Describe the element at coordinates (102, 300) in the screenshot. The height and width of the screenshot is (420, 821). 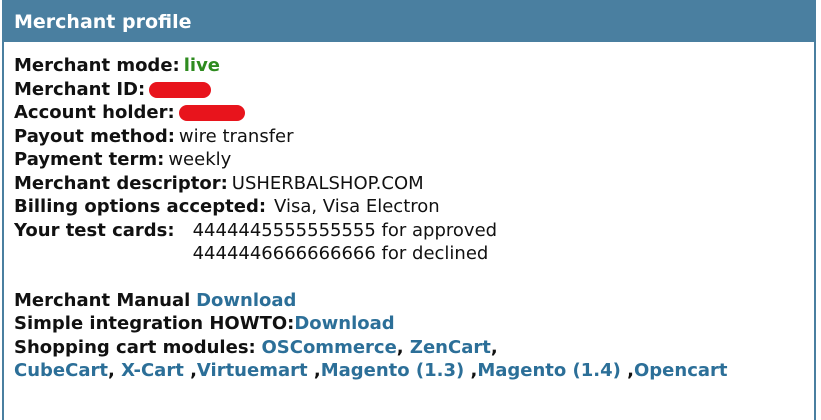
I see `merchant-manual-label: Merchant Manual` at that location.